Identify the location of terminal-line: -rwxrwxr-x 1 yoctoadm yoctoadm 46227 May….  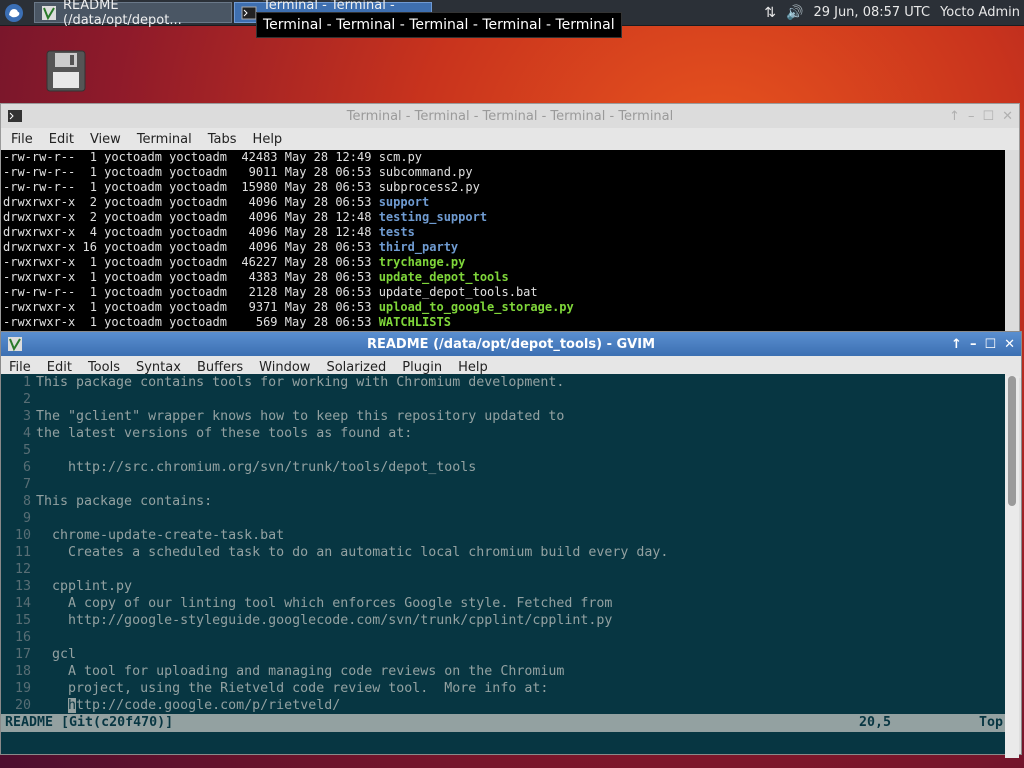
(503, 262).